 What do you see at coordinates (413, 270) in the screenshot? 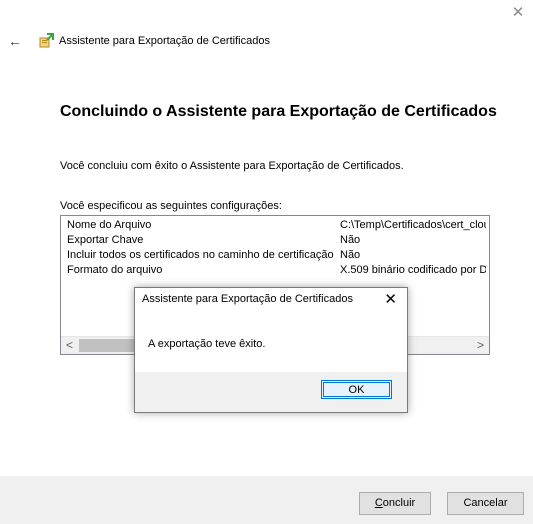
I see `setting-value: X.509 binário codificado por DER` at bounding box center [413, 270].